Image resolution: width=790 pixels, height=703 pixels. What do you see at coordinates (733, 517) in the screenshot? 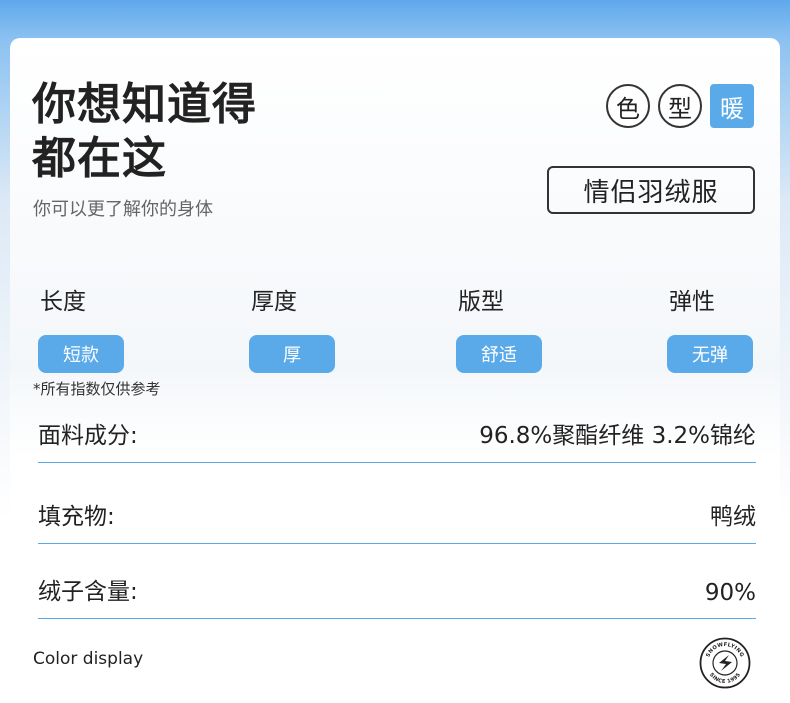
I see `spec-value: 鸭绒` at bounding box center [733, 517].